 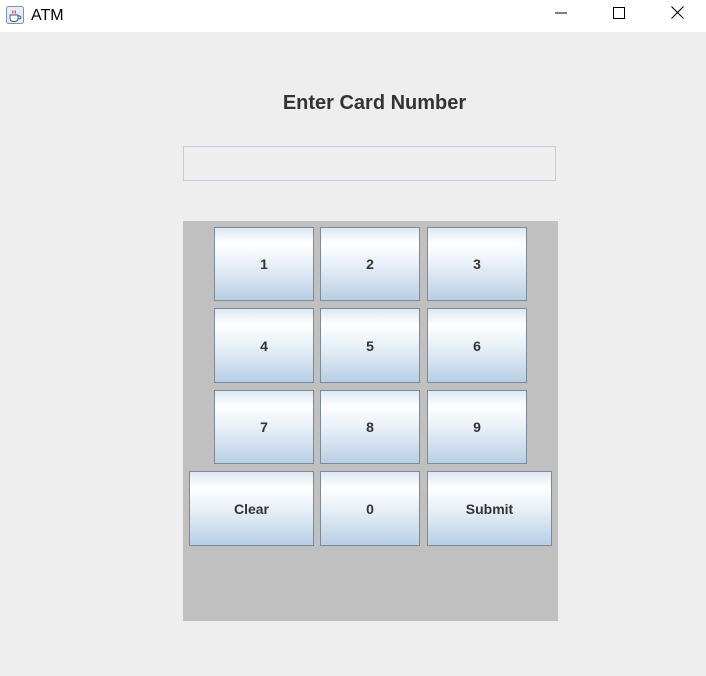 I want to click on title-bar: ATM, so click(x=353, y=16).